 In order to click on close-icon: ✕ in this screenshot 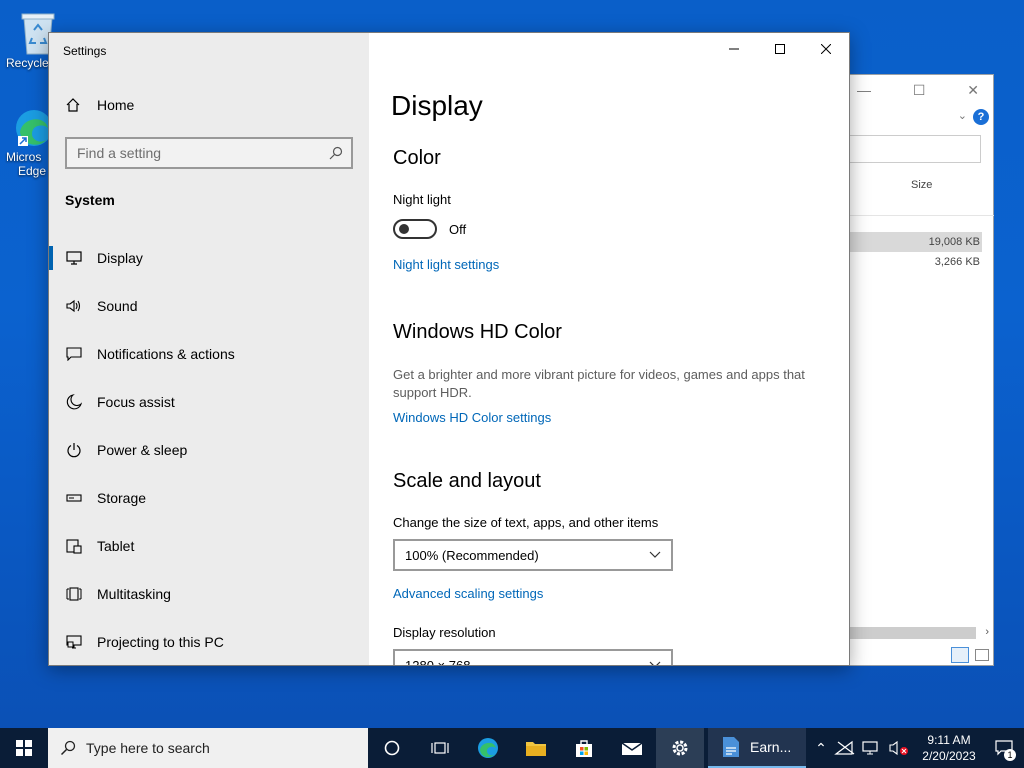, I will do `click(973, 90)`.